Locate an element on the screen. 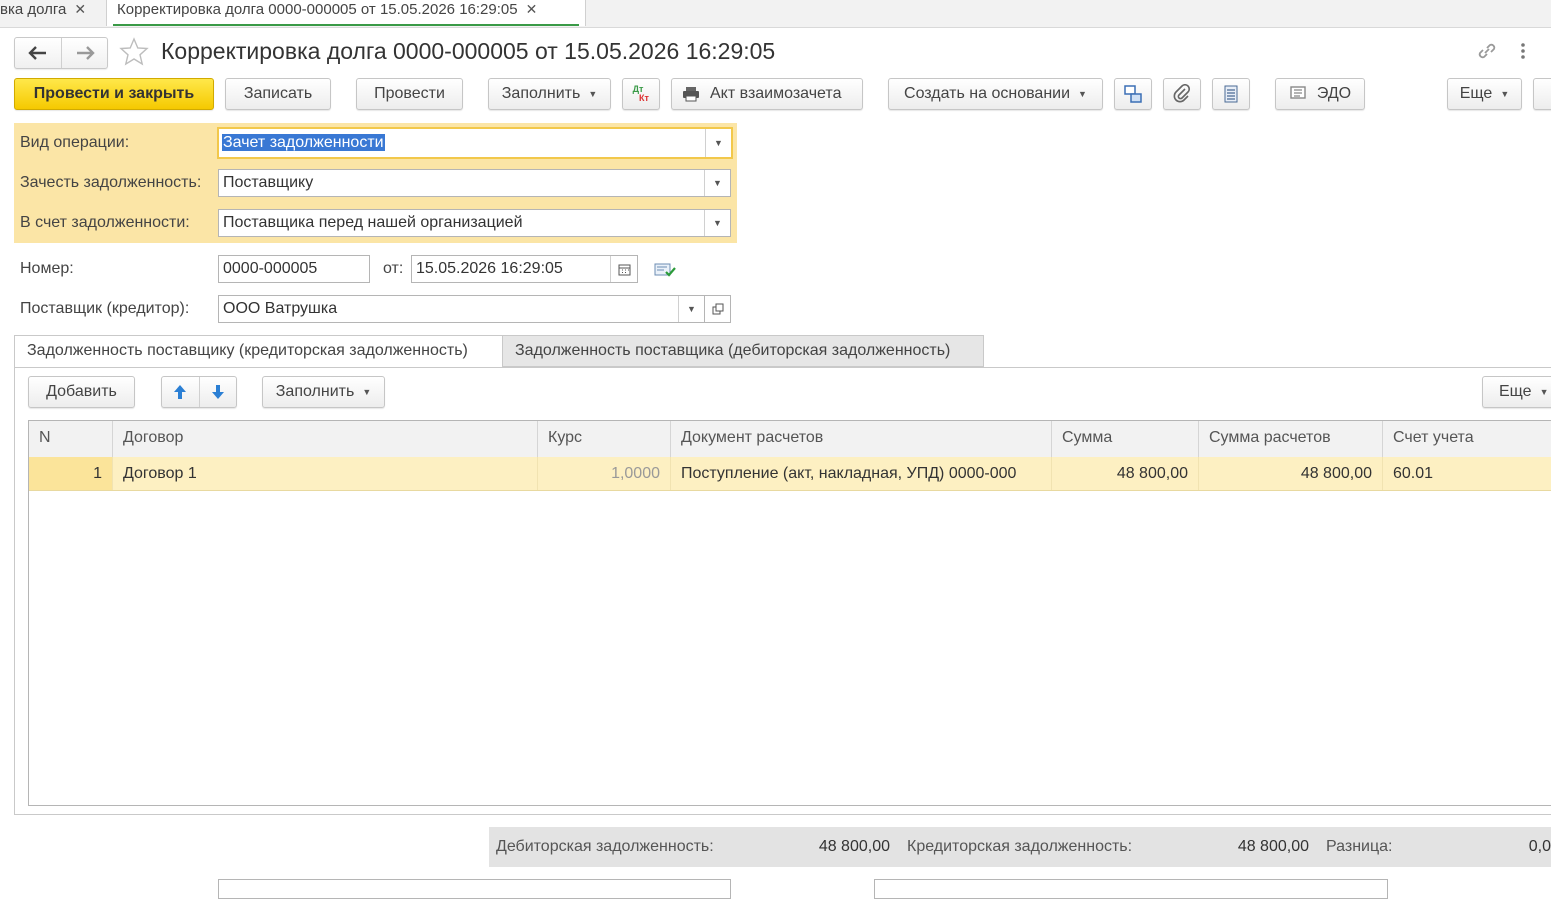 Image resolution: width=1551 pixels, height=899 pixels. cell-rate: 1,0000 is located at coordinates (604, 473).